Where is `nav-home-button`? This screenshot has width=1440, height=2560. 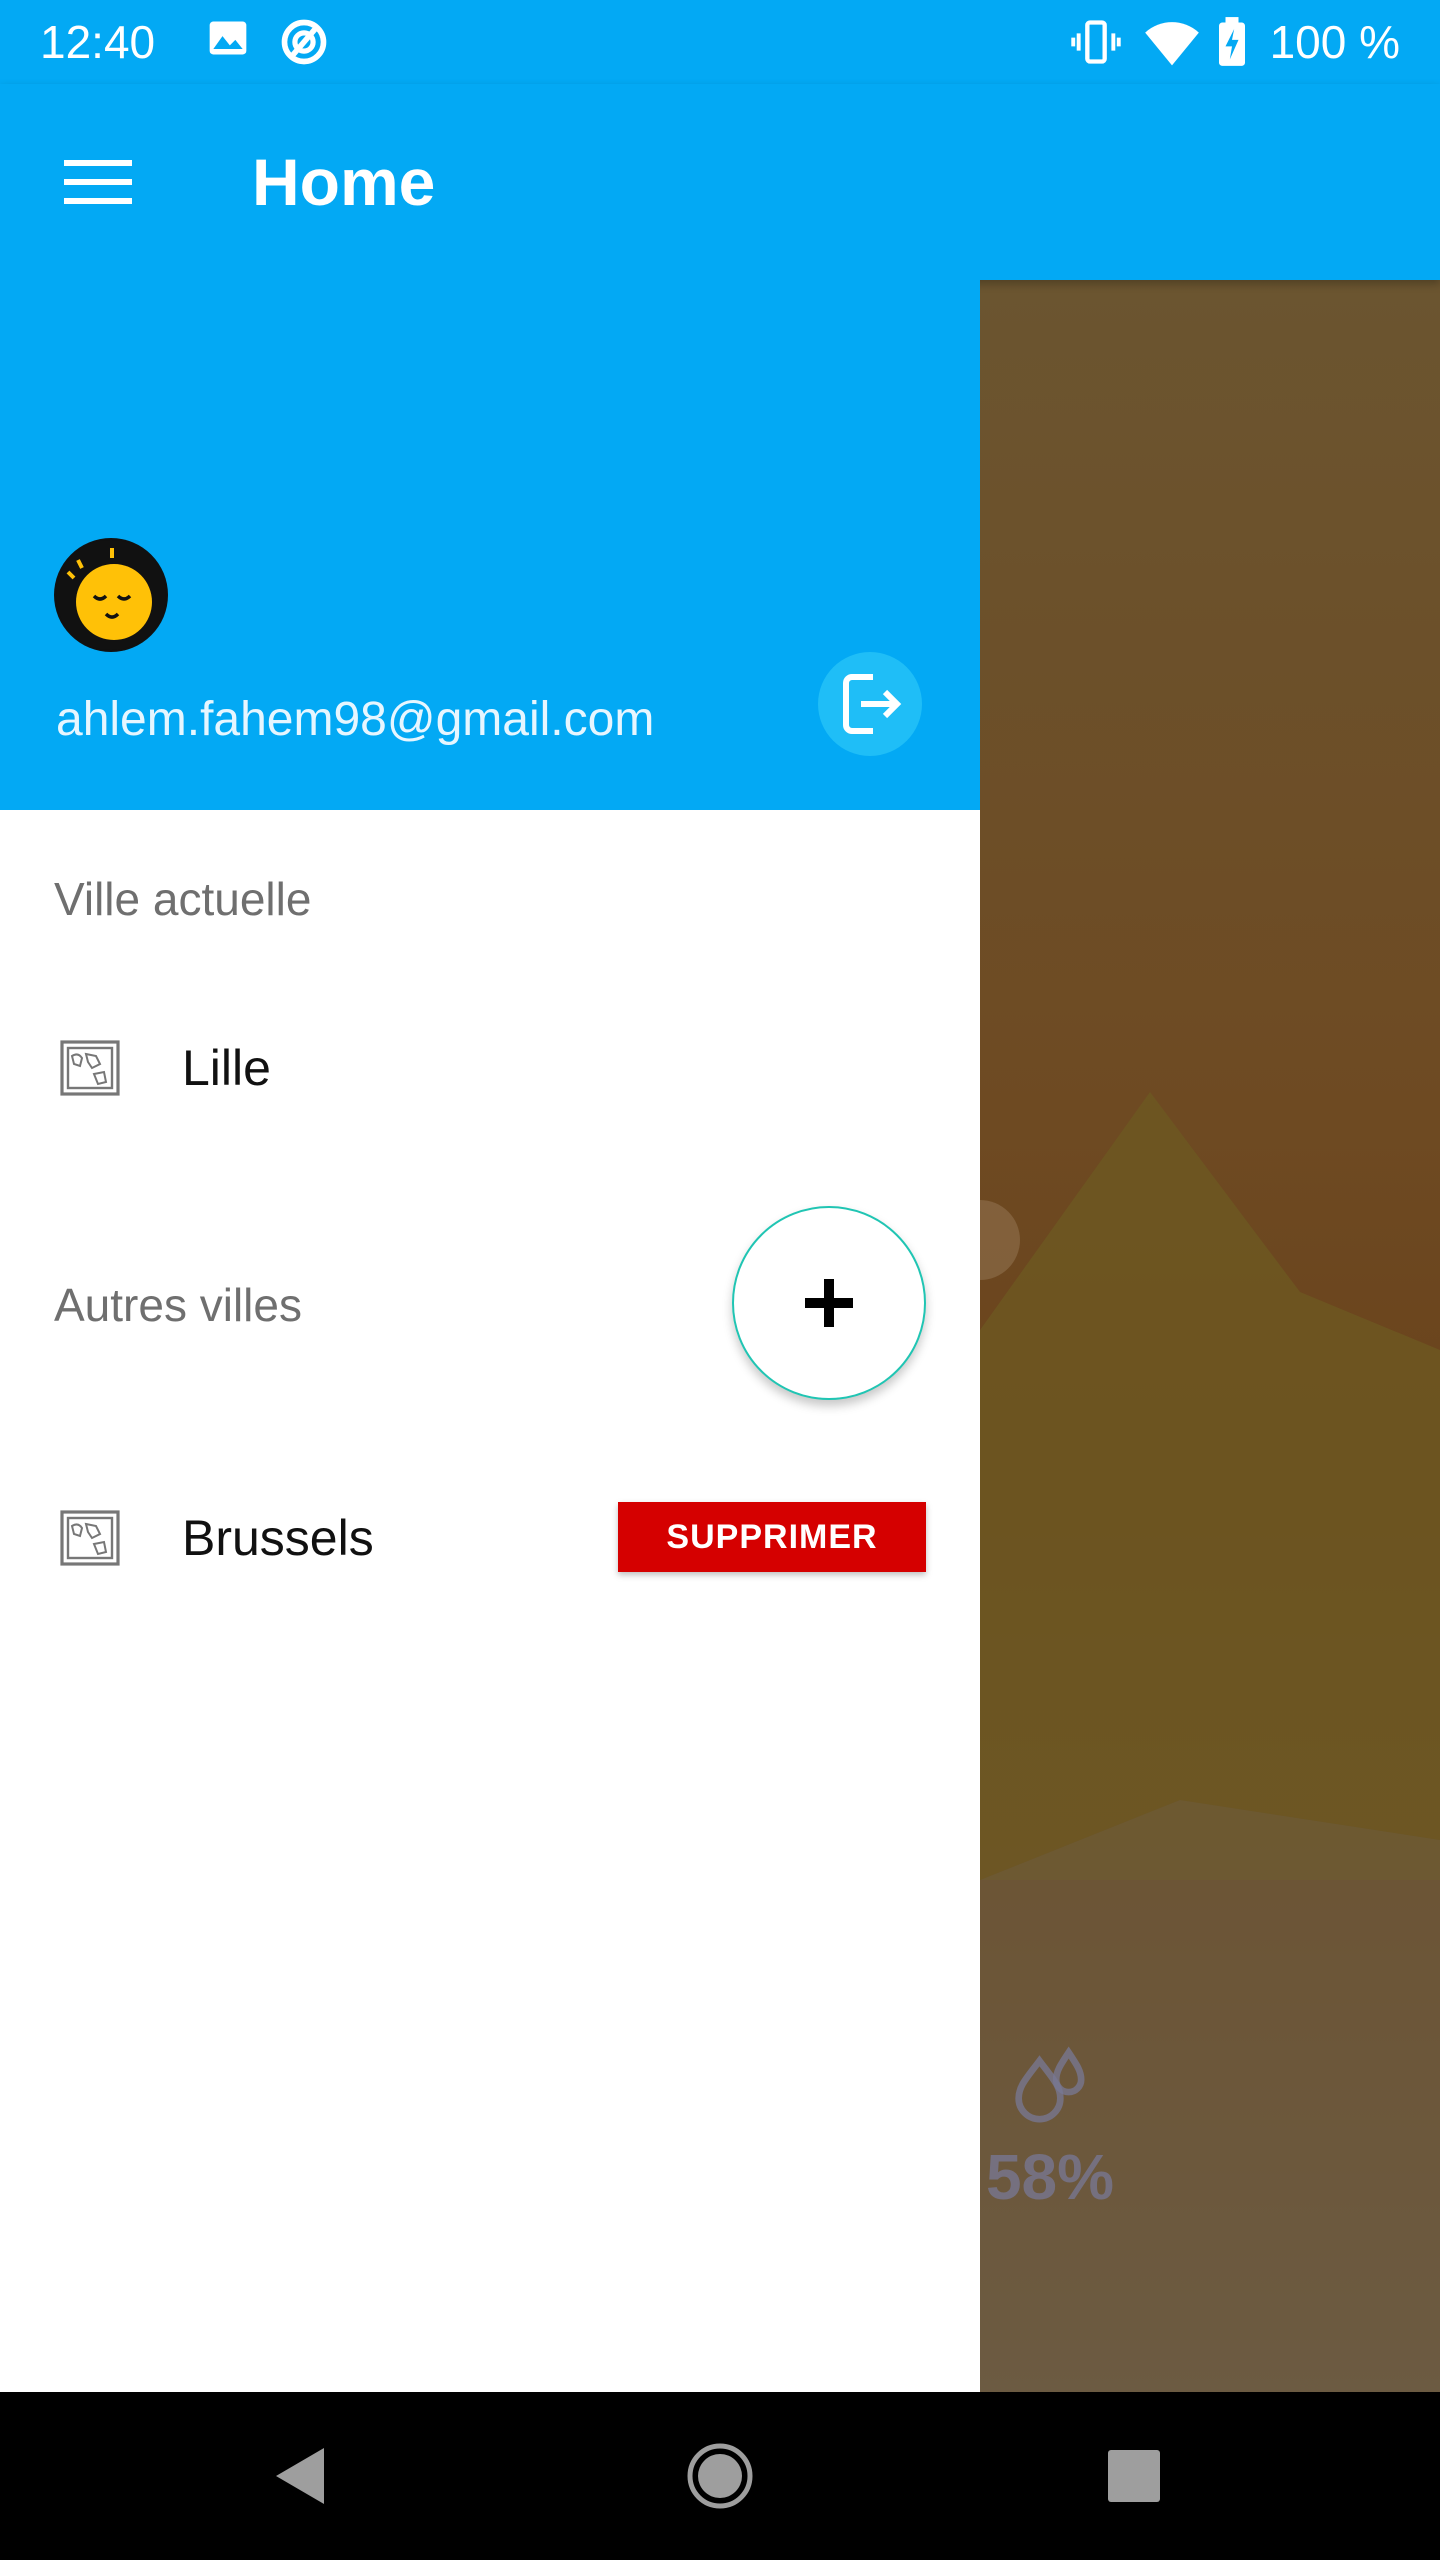 nav-home-button is located at coordinates (720, 2476).